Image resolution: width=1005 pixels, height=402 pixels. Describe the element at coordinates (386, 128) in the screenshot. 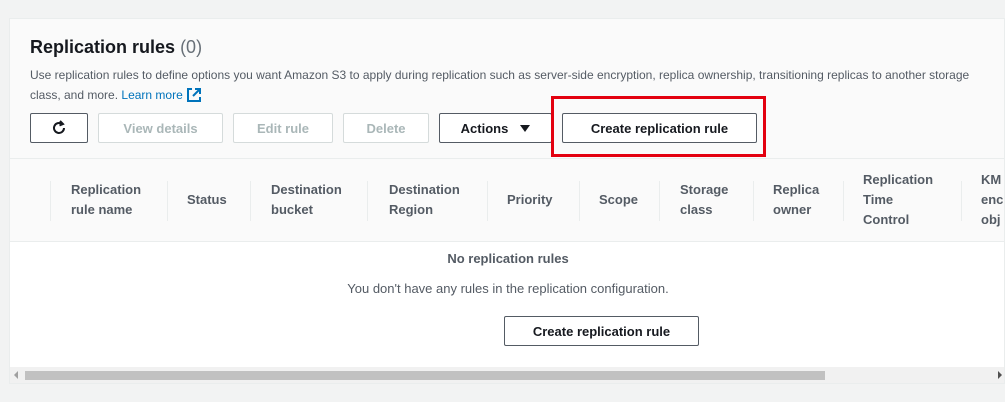

I see `delete-button: Delete` at that location.